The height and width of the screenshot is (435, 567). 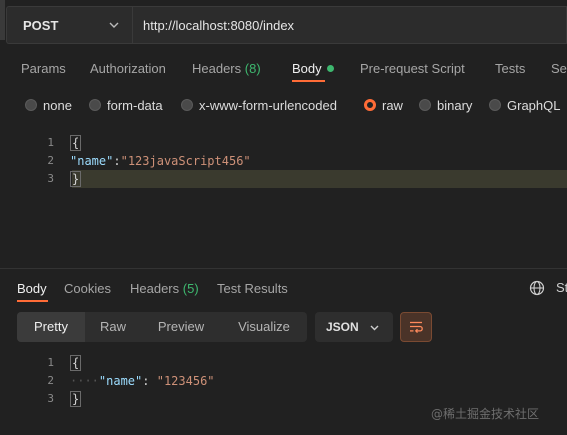 I want to click on wrap-lines-button, so click(x=416, y=327).